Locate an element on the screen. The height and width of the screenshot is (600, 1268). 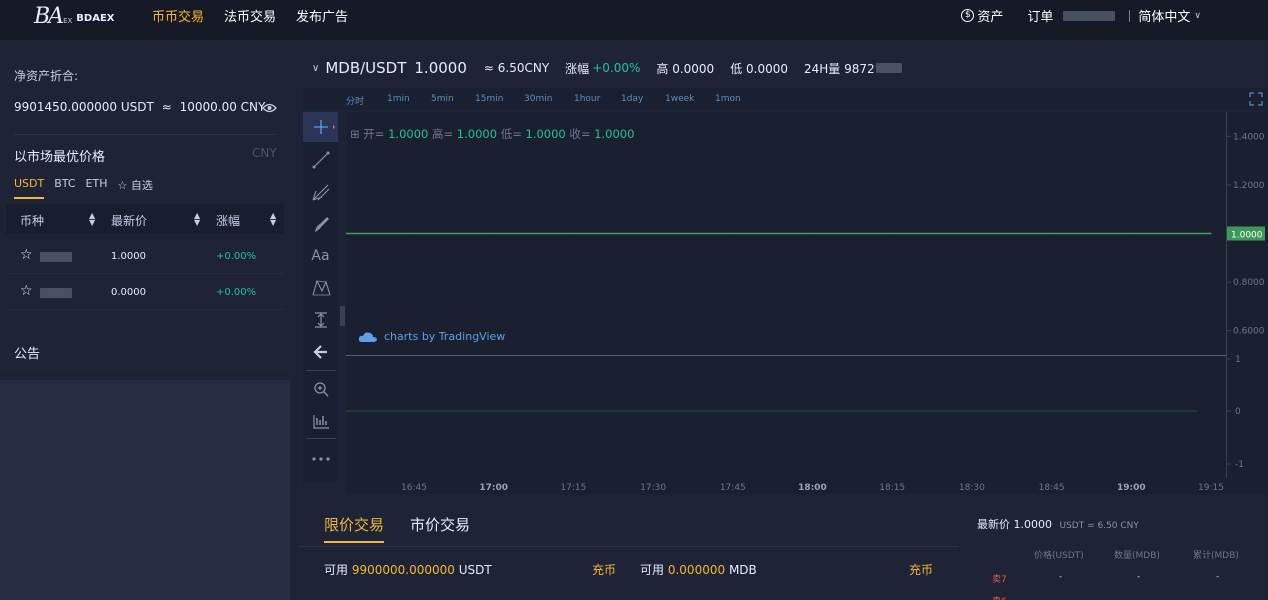
ticker-price: 1.0000 is located at coordinates (440, 68).